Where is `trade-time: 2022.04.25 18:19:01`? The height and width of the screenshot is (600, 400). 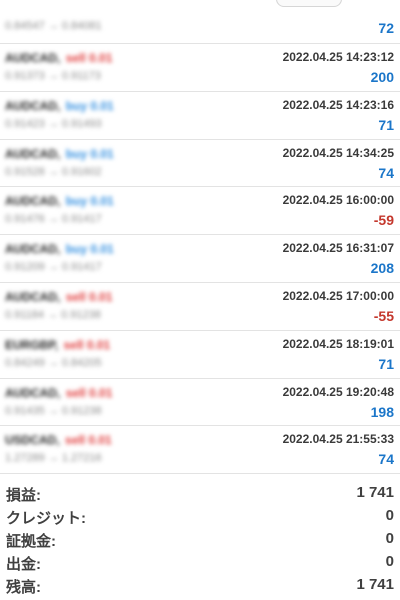
trade-time: 2022.04.25 18:19:01 is located at coordinates (338, 343).